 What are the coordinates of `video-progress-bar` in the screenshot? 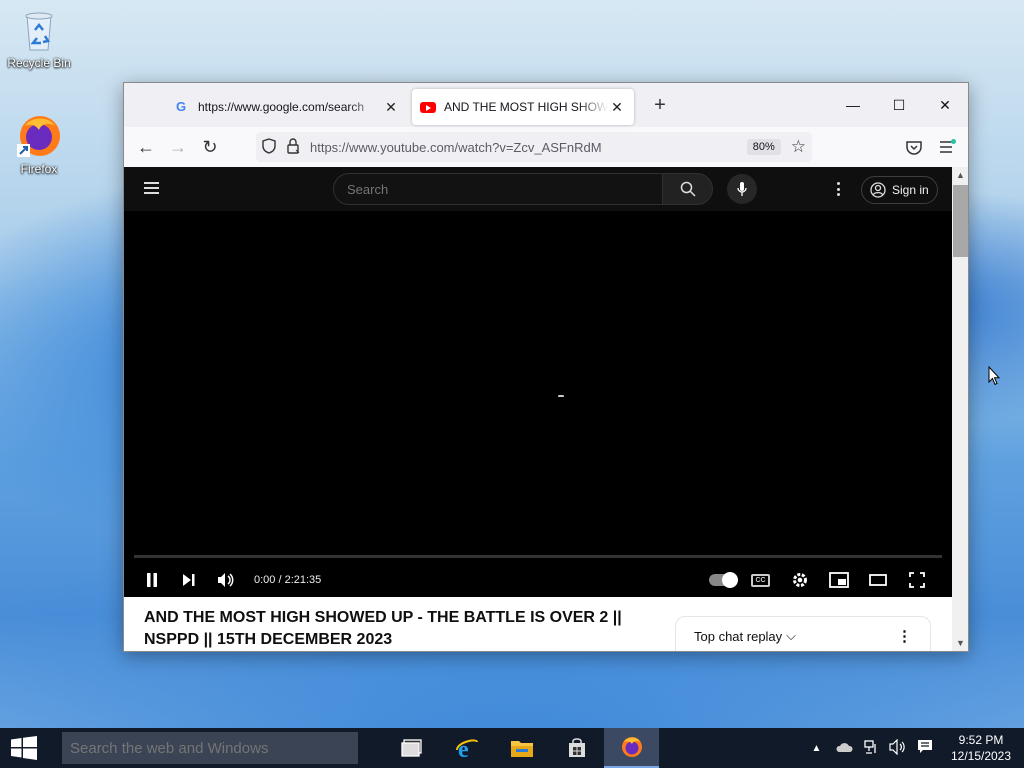 It's located at (538, 556).